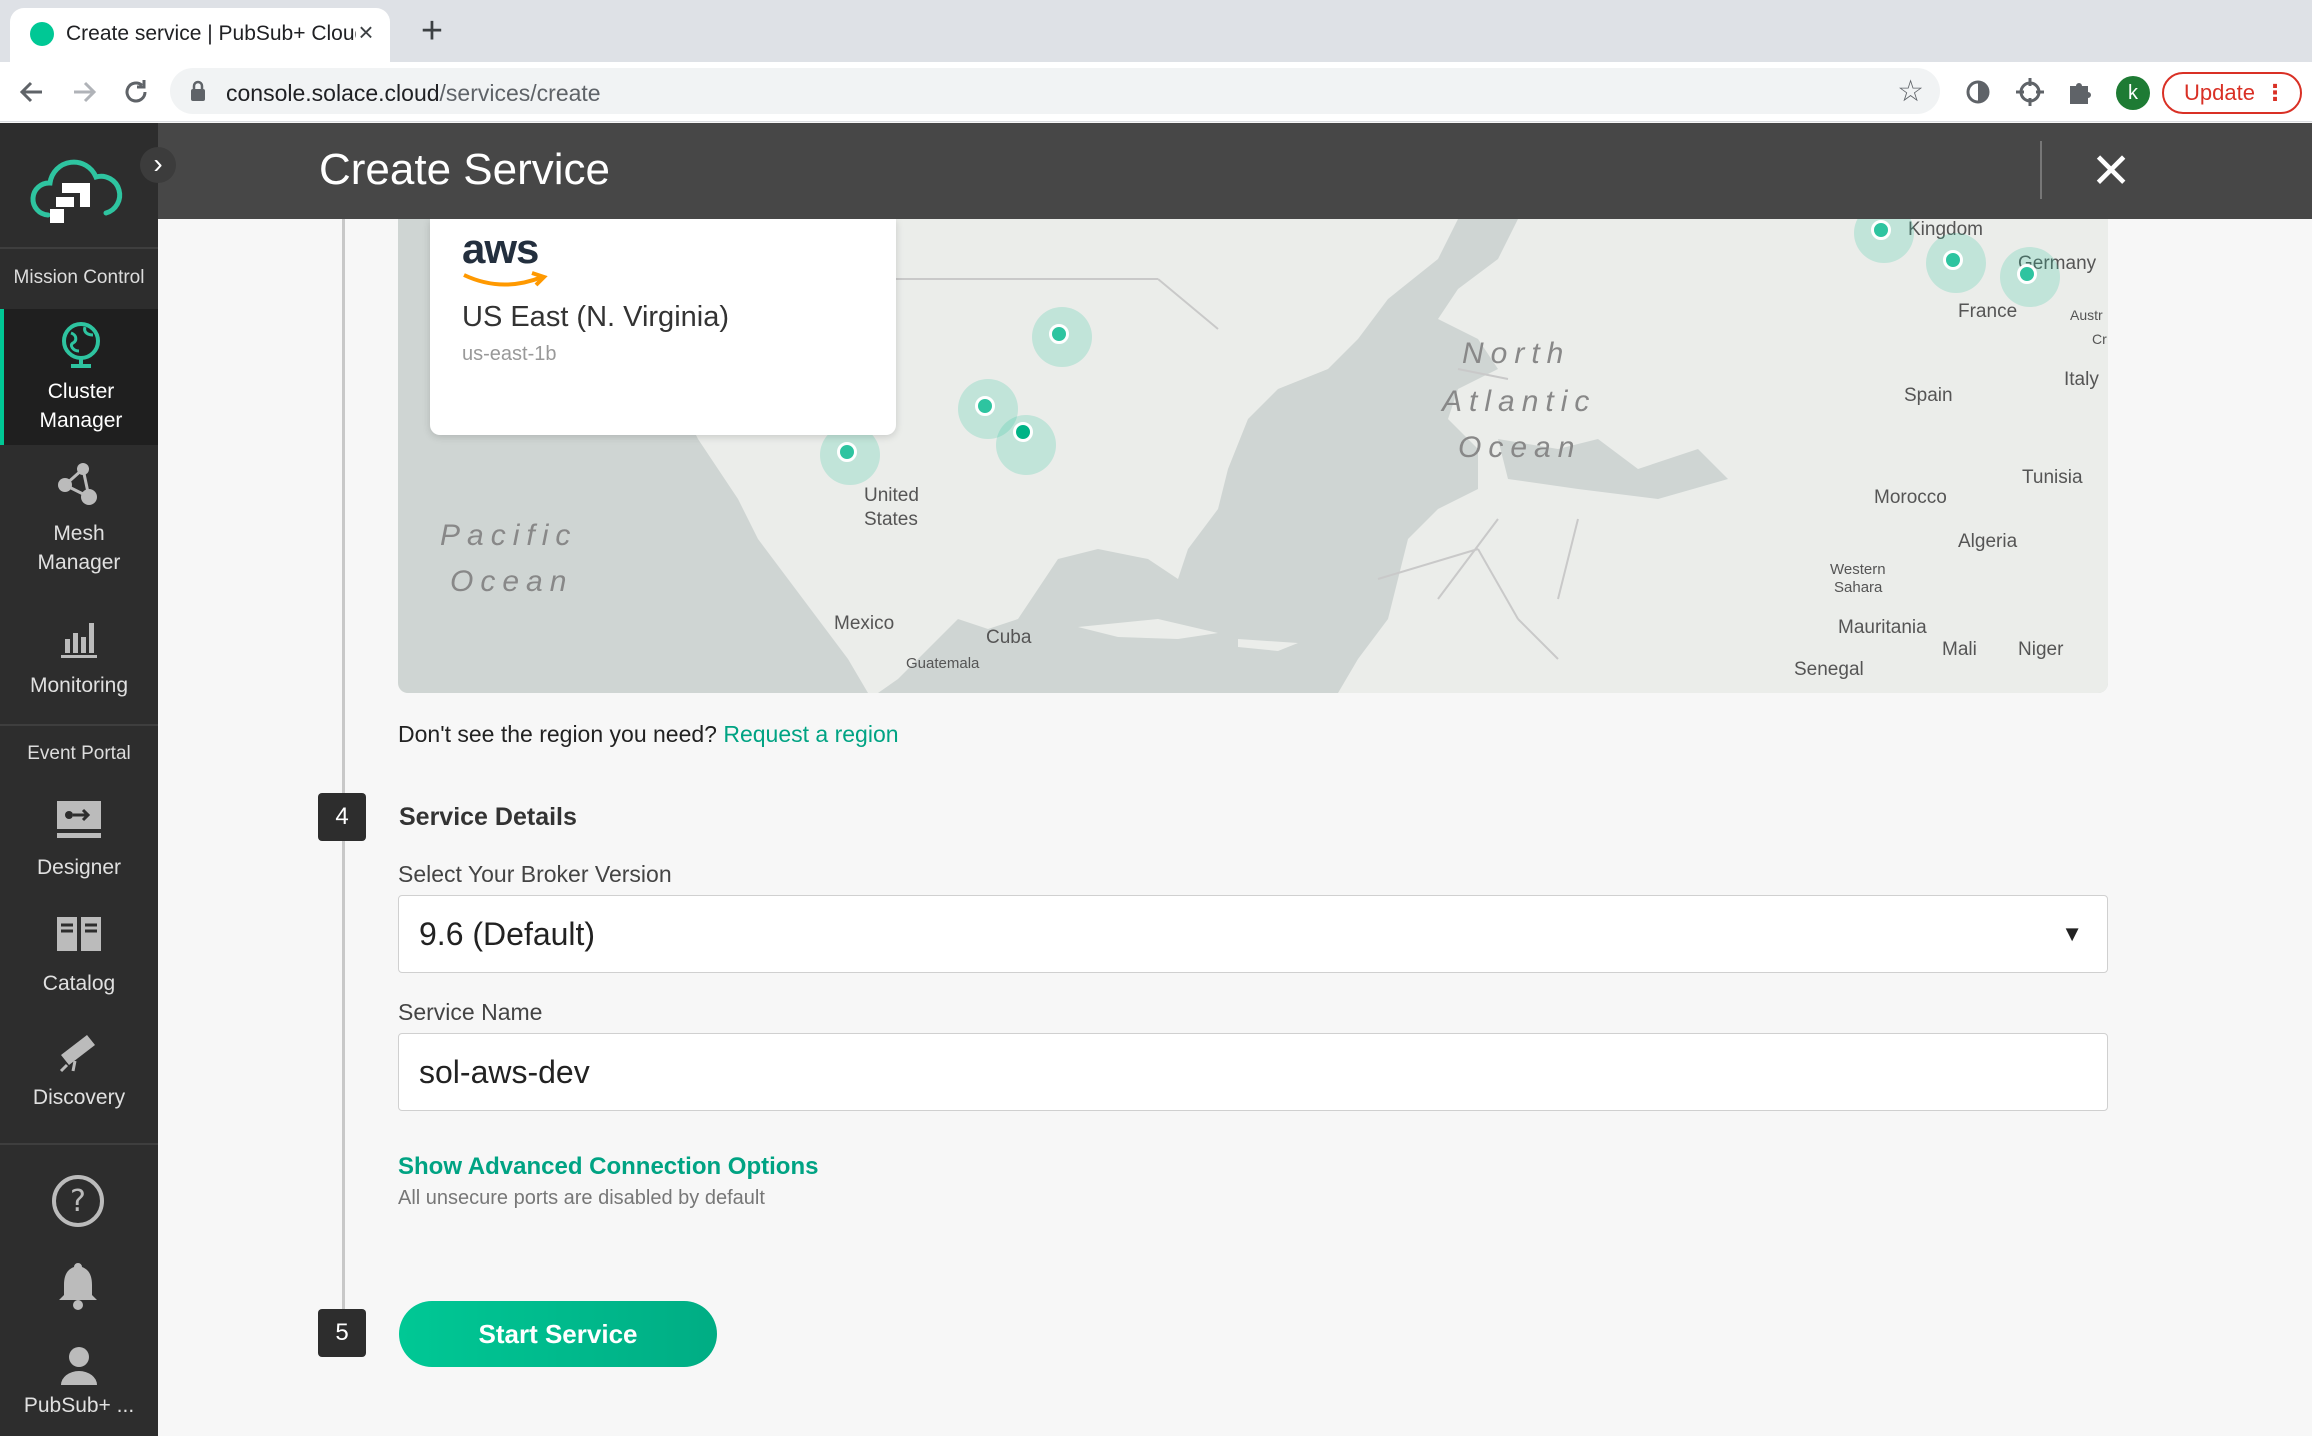 This screenshot has width=2312, height=1436. I want to click on map-label: Austr, so click(2086, 315).